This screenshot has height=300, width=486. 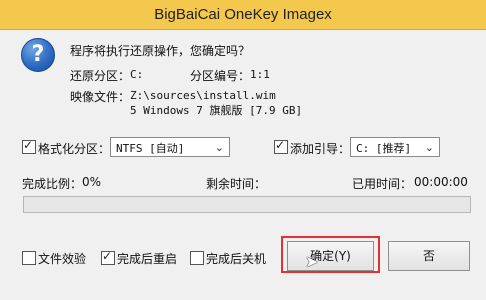 I want to click on image-file-label: 映像文件：, so click(x=100, y=97).